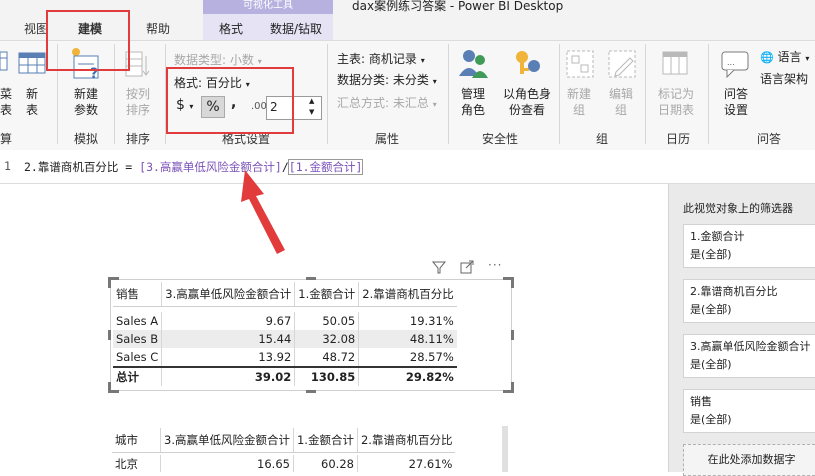  Describe the element at coordinates (387, 102) in the screenshot. I see `summarize-by-dropdown: 汇总方式: 未汇总 ▾` at that location.